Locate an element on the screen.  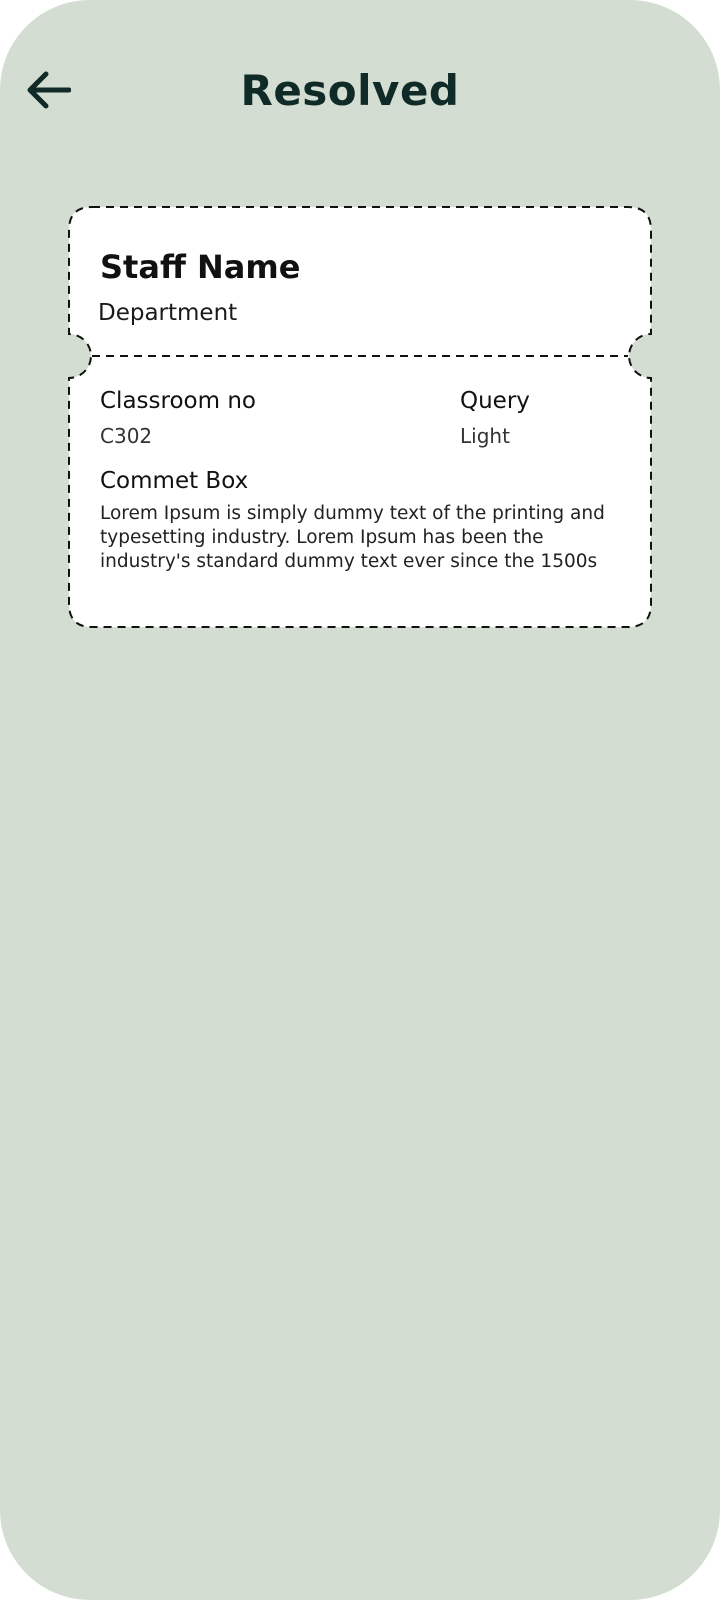
page-title: Resolved is located at coordinates (350, 90).